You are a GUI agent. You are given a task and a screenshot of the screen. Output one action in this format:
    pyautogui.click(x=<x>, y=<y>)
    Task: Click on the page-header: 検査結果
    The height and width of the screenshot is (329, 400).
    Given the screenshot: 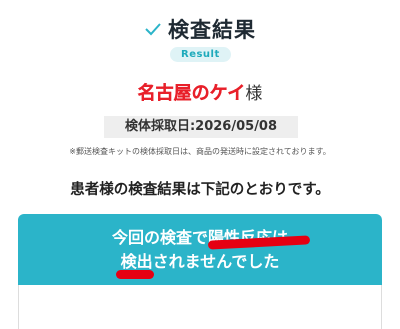 What is the action you would take?
    pyautogui.click(x=200, y=29)
    